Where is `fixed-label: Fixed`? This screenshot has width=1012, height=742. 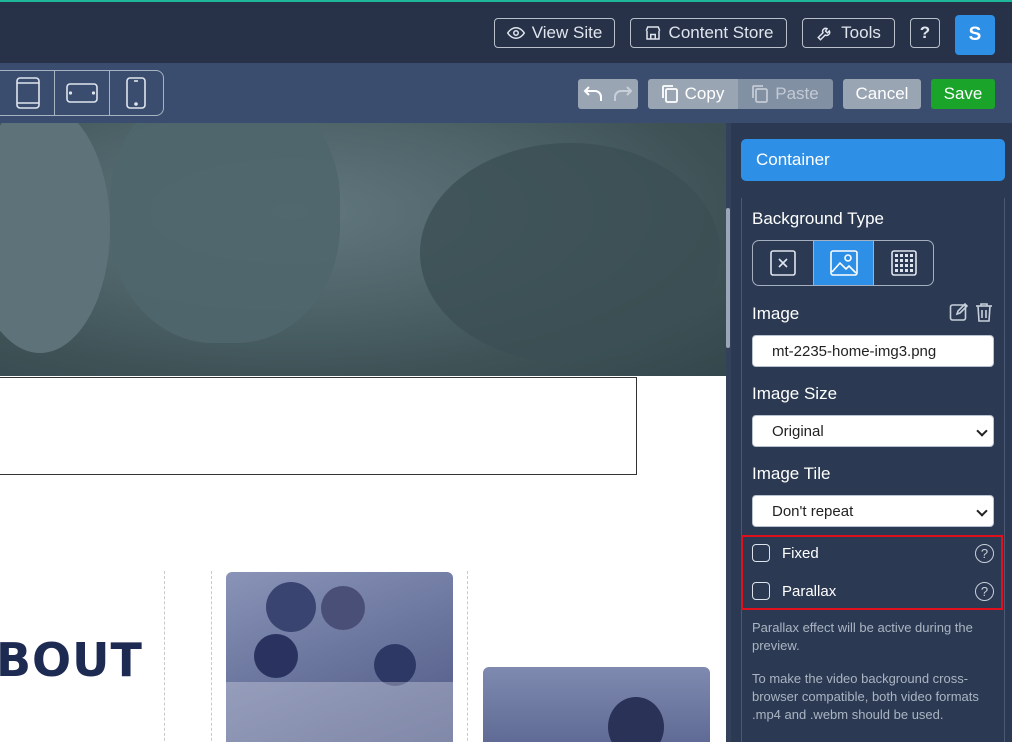 fixed-label: Fixed is located at coordinates (800, 553).